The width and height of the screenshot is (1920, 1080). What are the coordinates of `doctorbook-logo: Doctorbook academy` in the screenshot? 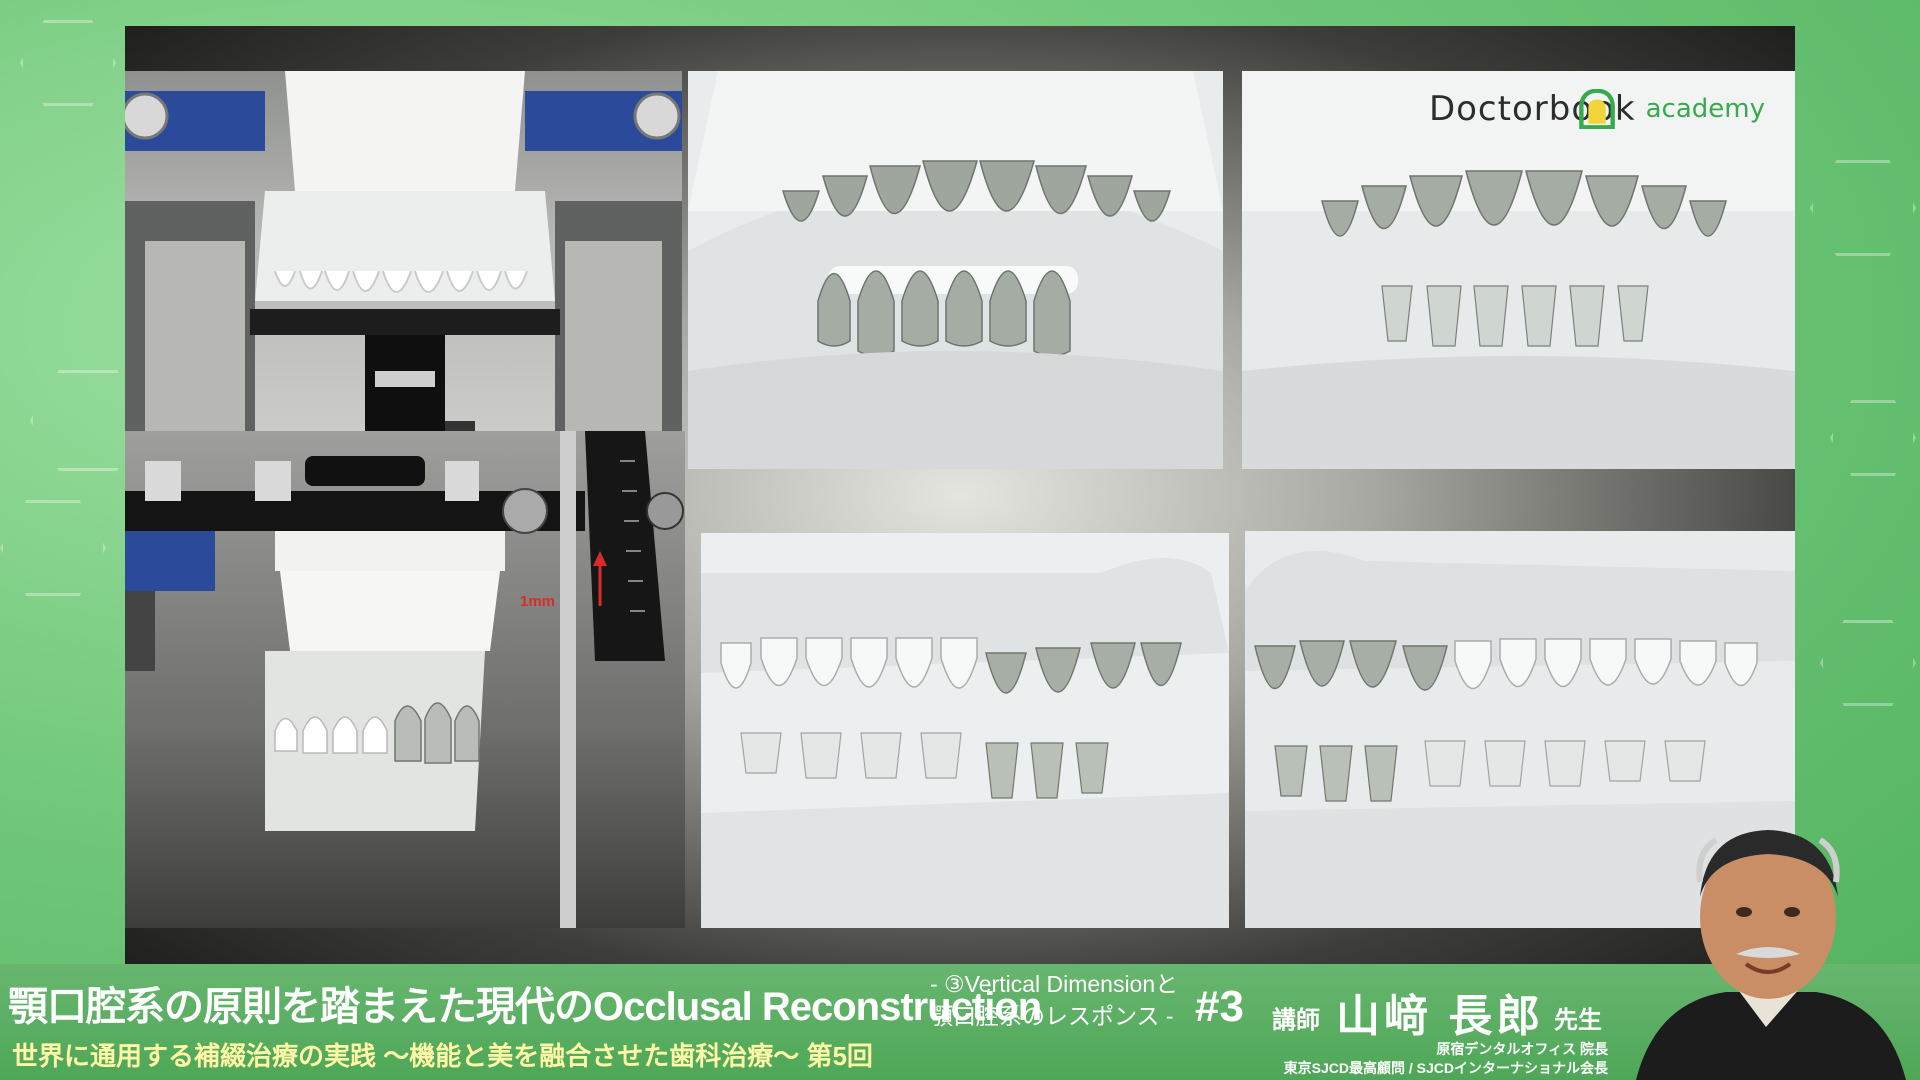 It's located at (1597, 109).